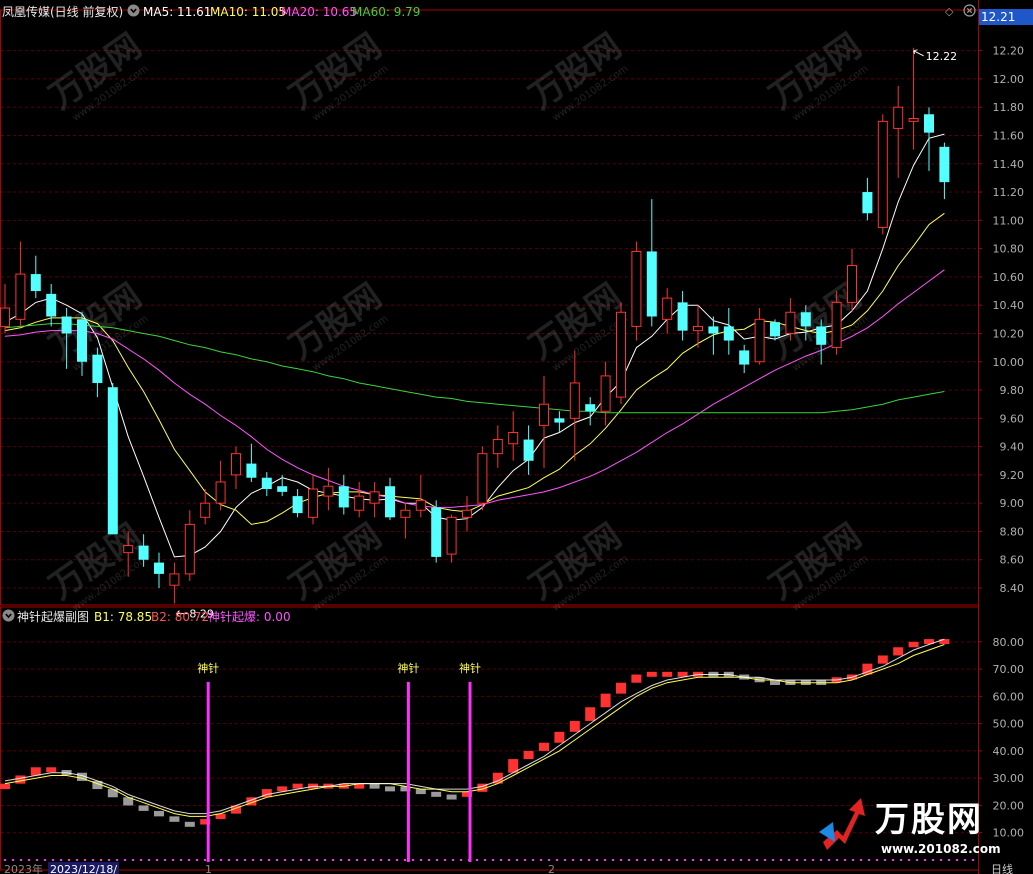 The height and width of the screenshot is (874, 1033). Describe the element at coordinates (336, 75) in the screenshot. I see `watermark-mark: 万股网www.201082.com` at that location.